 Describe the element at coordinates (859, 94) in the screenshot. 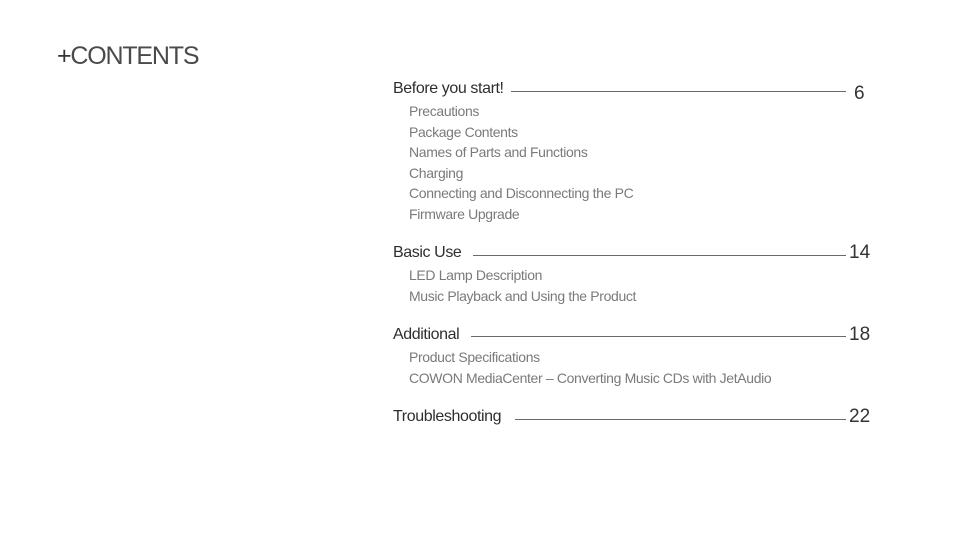

I see `toc-section-page: 6` at that location.